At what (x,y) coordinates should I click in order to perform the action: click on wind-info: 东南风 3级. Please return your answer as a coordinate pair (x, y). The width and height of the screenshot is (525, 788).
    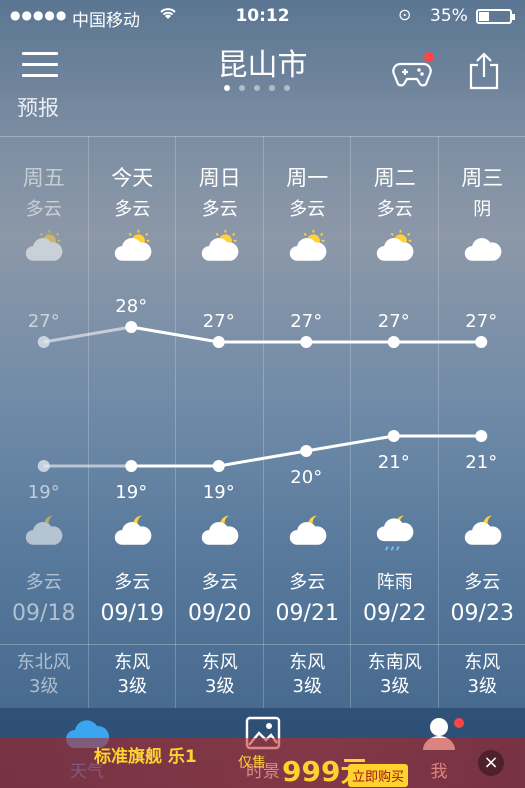
    Looking at the image, I should click on (395, 675).